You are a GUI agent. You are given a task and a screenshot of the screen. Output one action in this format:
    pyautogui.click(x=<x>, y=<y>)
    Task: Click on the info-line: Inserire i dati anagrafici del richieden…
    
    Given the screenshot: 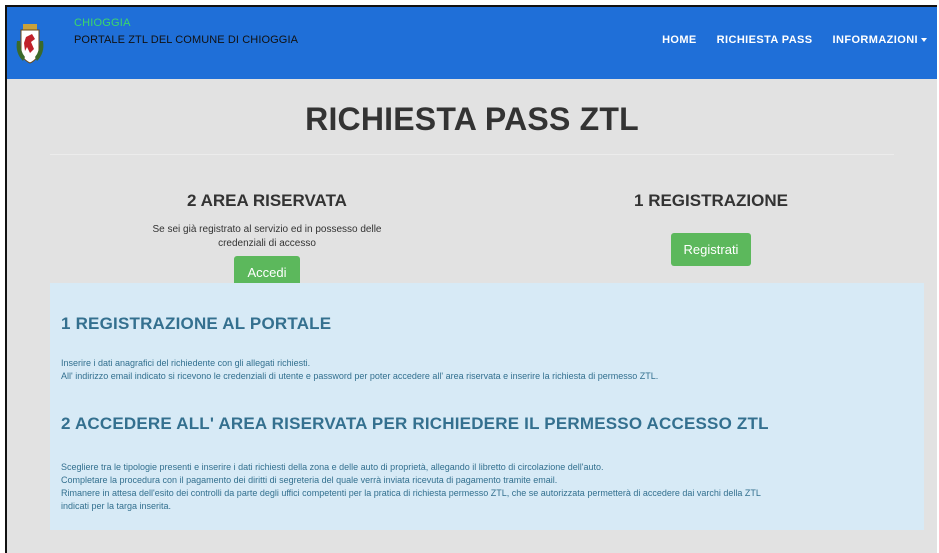 What is the action you would take?
    pyautogui.click(x=186, y=363)
    